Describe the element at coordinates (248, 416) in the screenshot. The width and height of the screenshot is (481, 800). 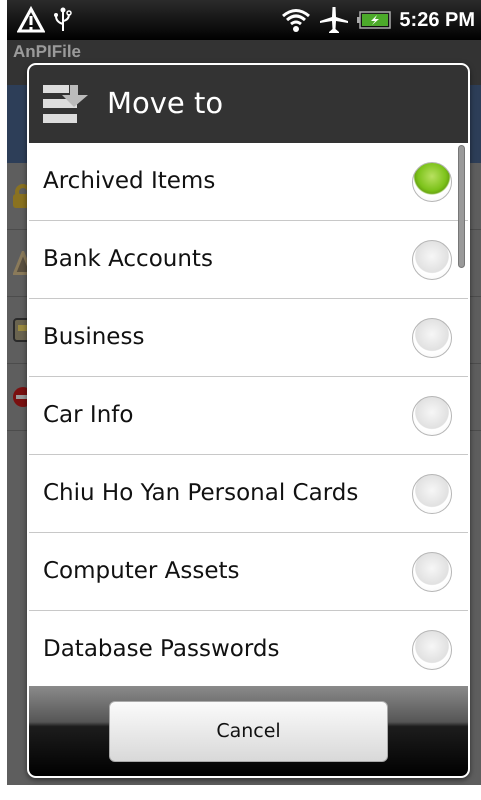
I see `option-row: Car Info` at that location.